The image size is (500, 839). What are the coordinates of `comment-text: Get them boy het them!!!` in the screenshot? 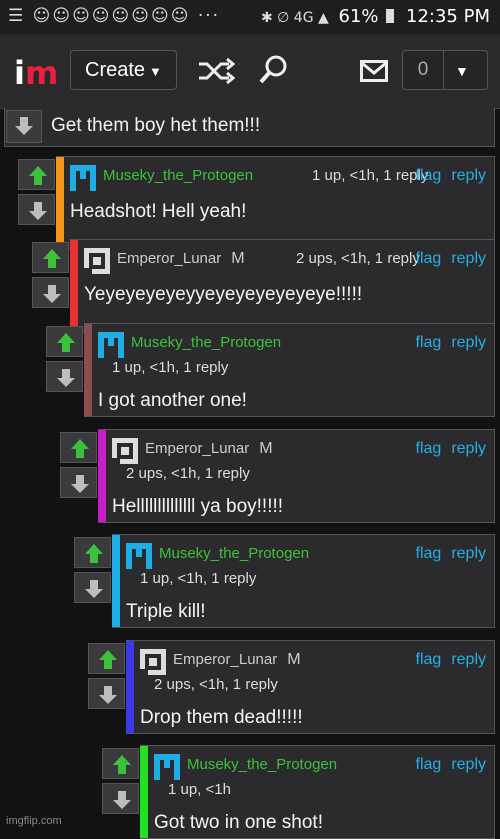 It's located at (156, 125).